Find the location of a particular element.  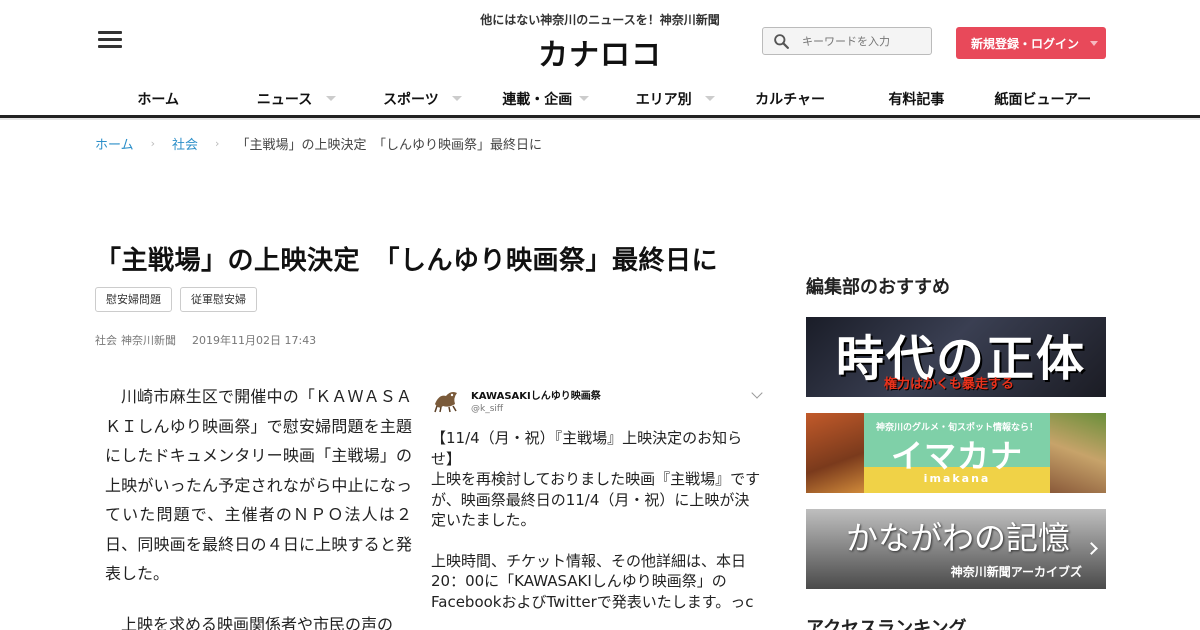

chevron-right-icon is located at coordinates (1091, 548).